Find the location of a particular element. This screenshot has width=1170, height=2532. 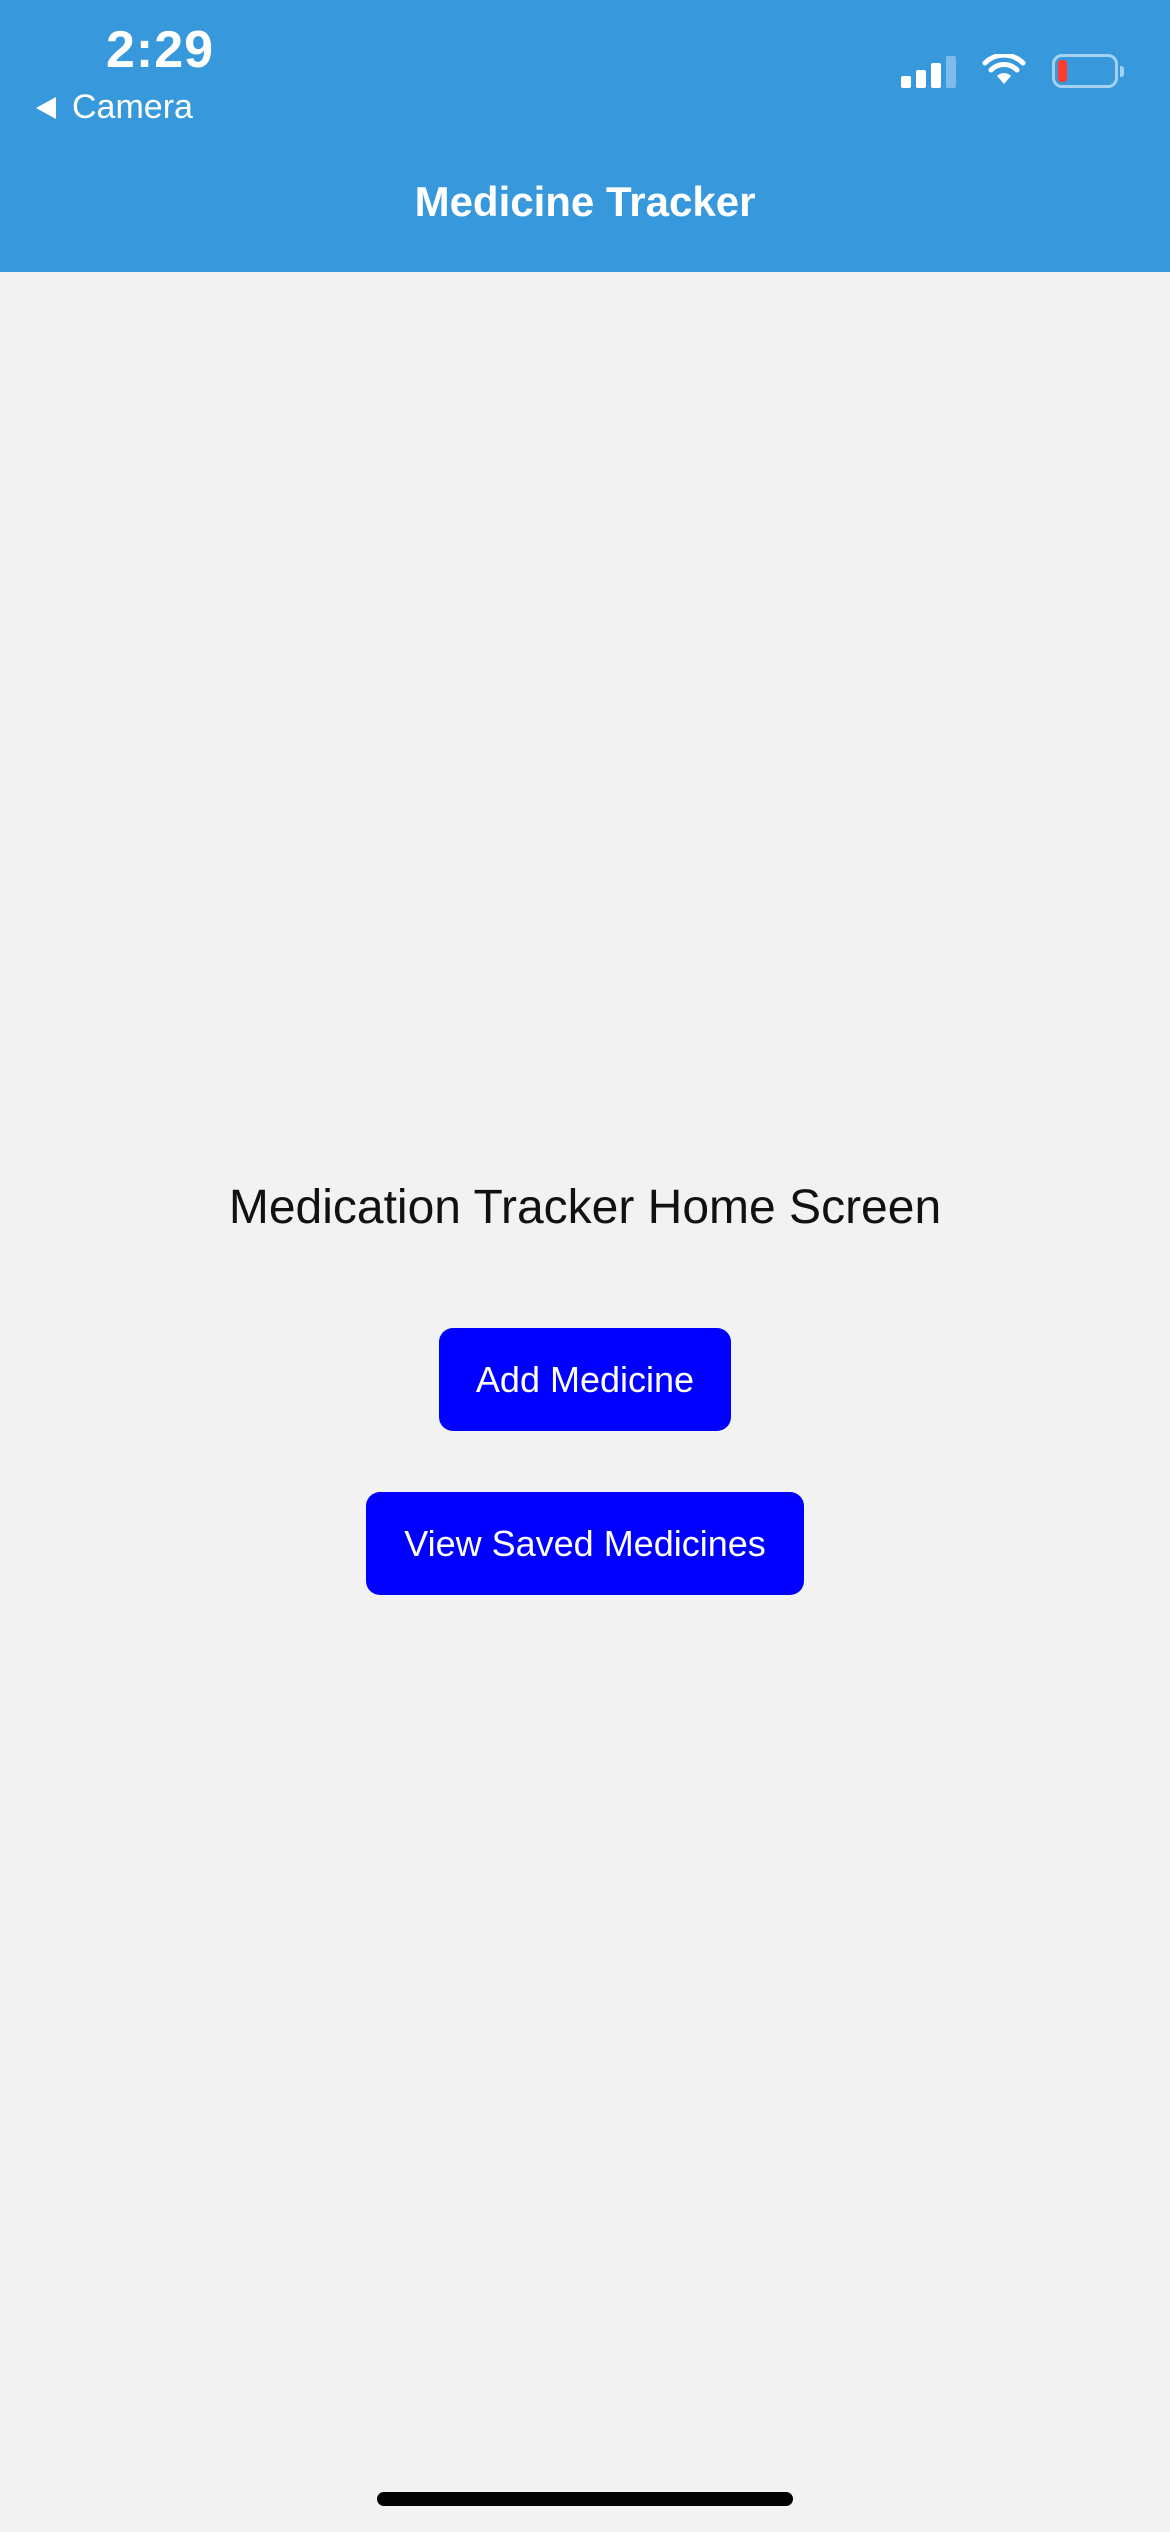

status-icons is located at coordinates (1012, 71).